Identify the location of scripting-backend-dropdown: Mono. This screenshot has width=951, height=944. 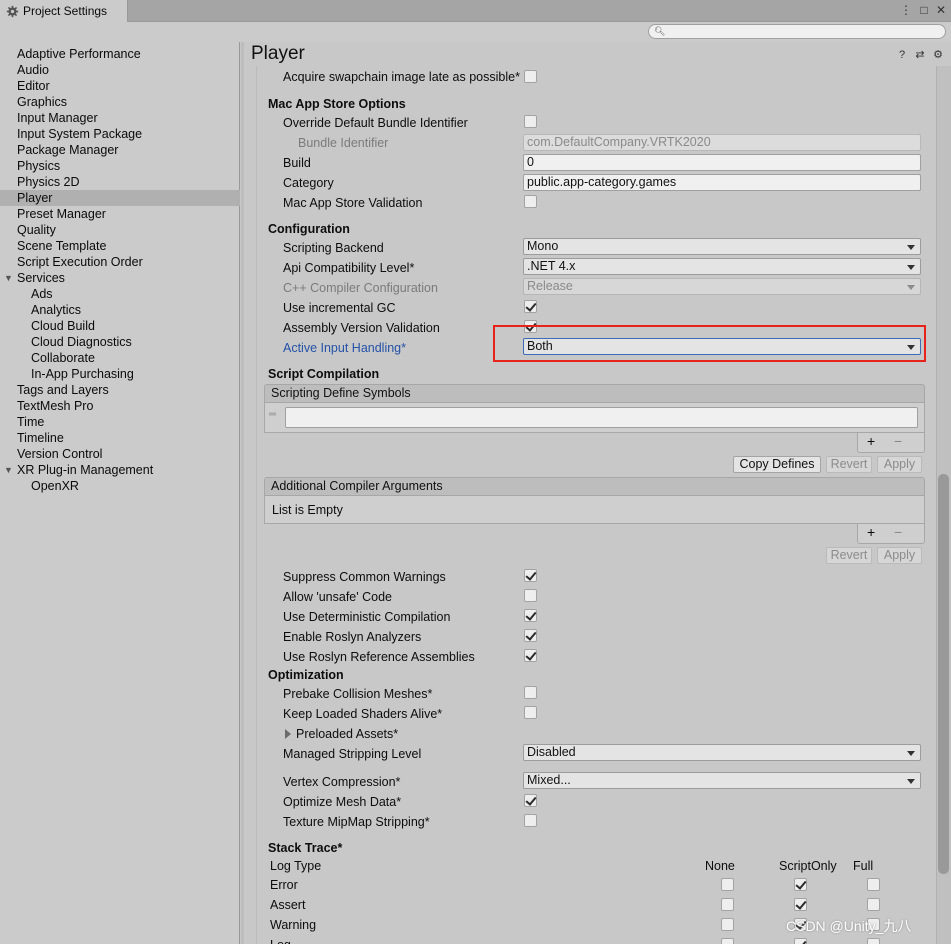
(722, 246).